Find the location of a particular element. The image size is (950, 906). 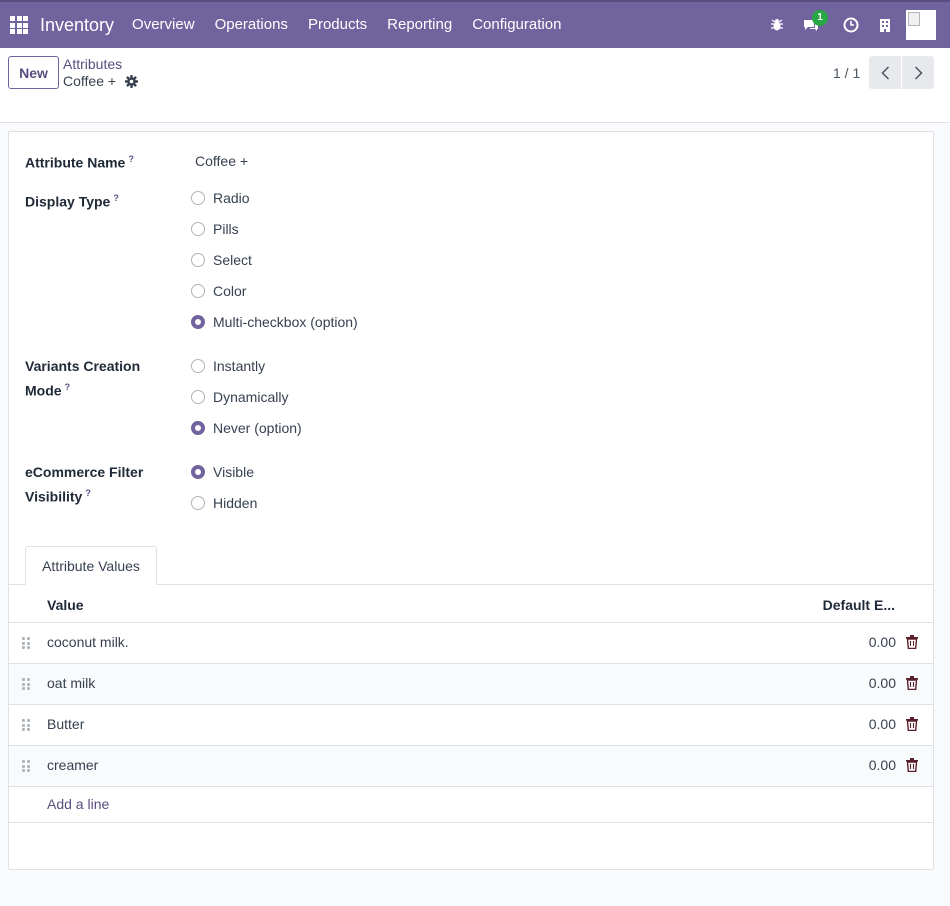

value-cell: oat milk is located at coordinates (71, 683).